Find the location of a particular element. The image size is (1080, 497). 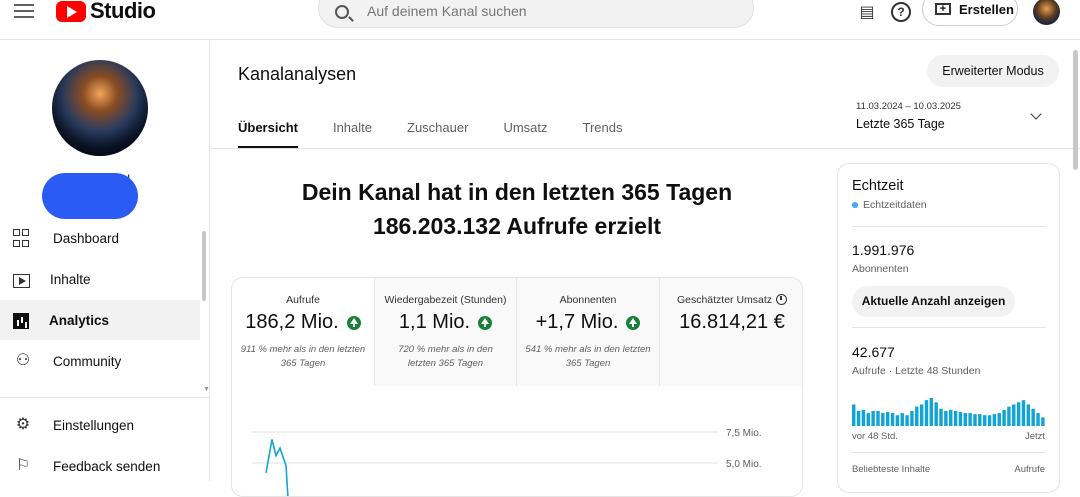

tab-content: Inhalte is located at coordinates (352, 134).